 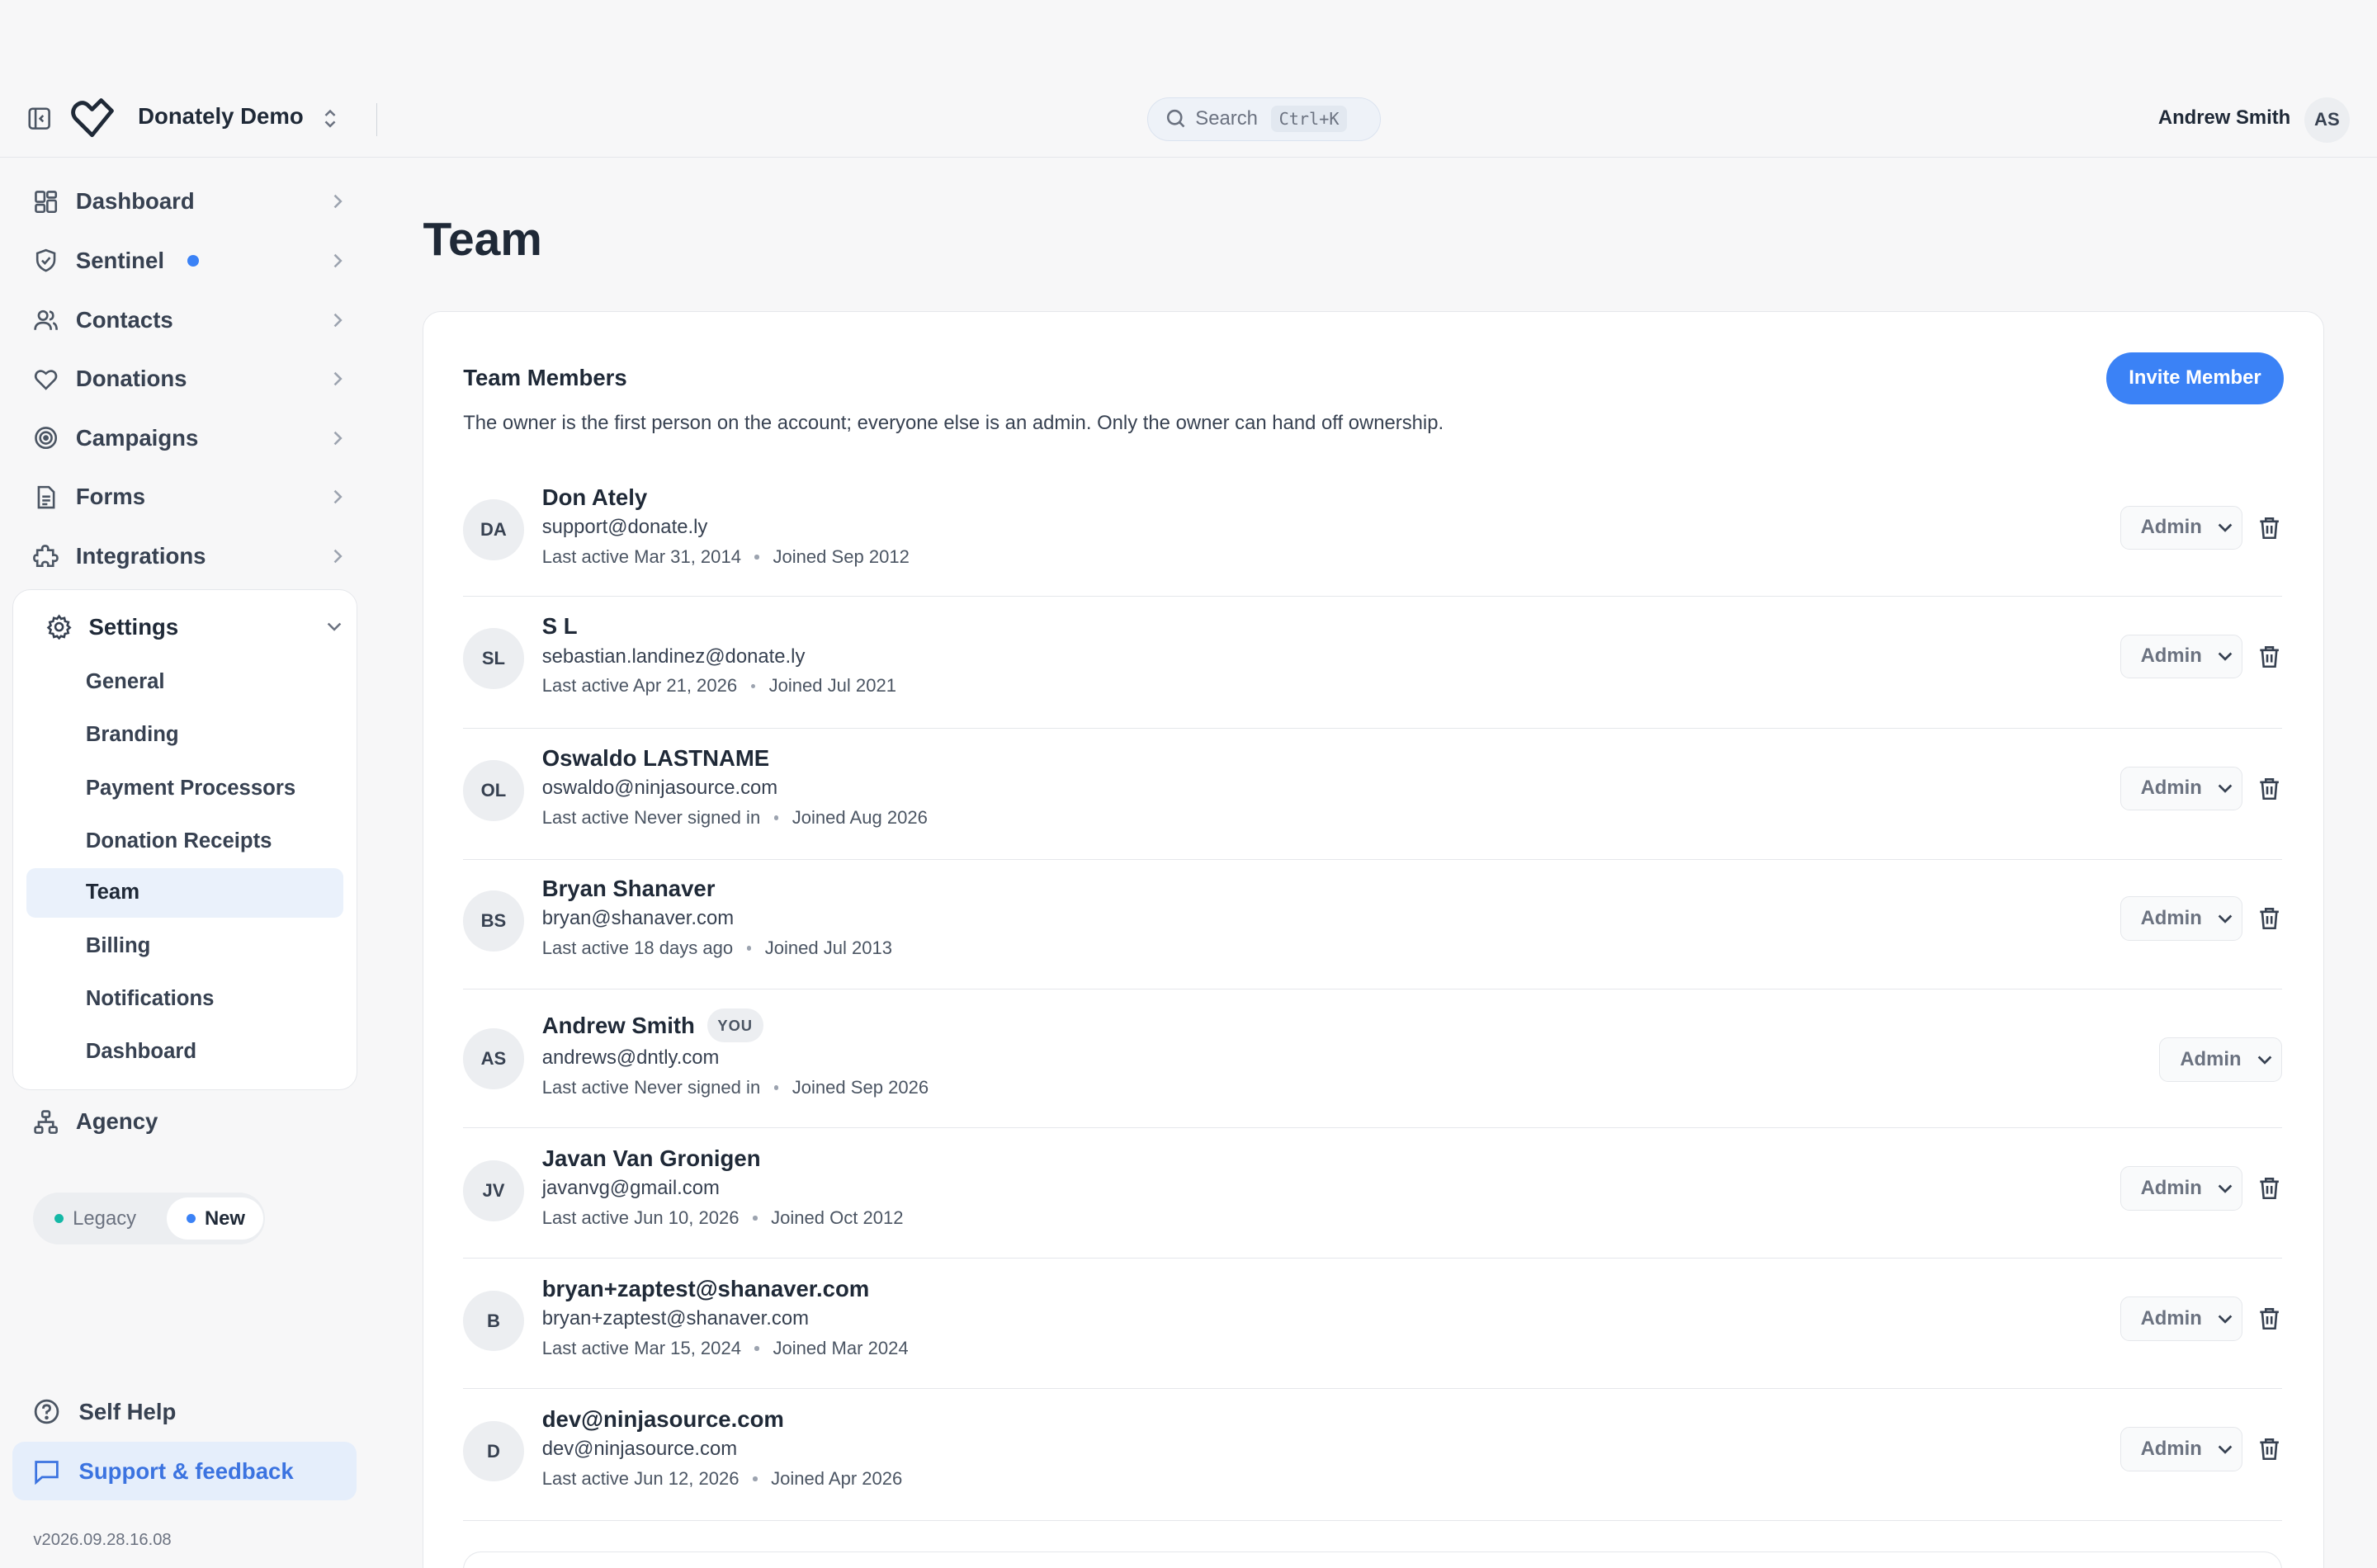 What do you see at coordinates (185, 893) in the screenshot?
I see `settings-item-team: Team` at bounding box center [185, 893].